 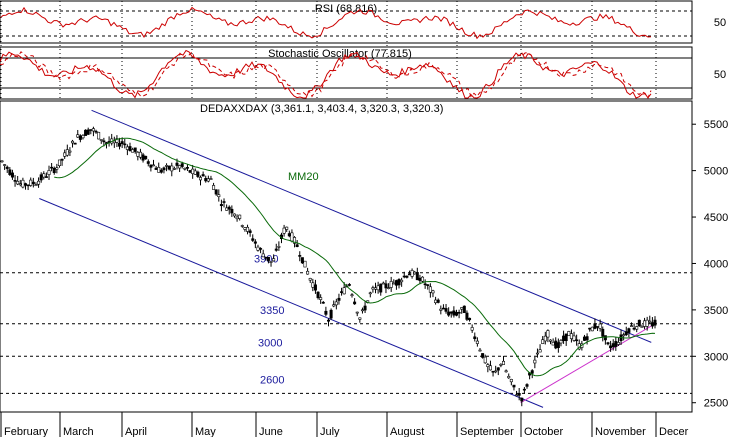 I want to click on stochastic-title: Stochastic Oscillator (77.815), so click(x=340, y=54).